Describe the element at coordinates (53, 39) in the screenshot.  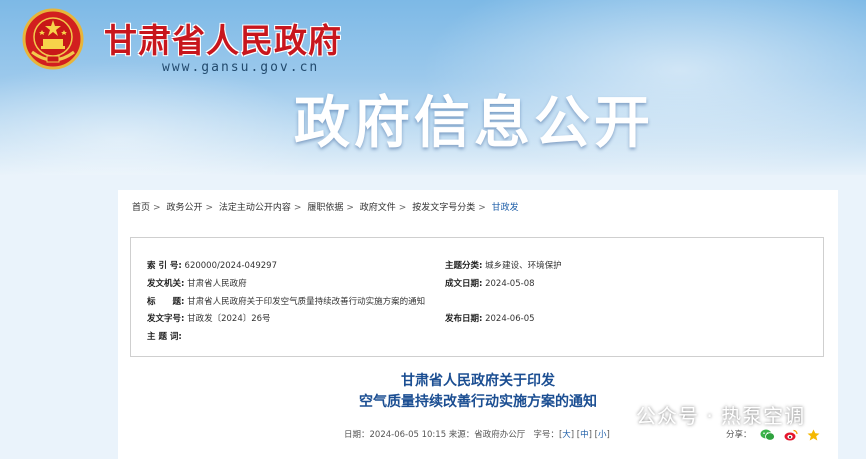
I see `national-emblem-icon` at that location.